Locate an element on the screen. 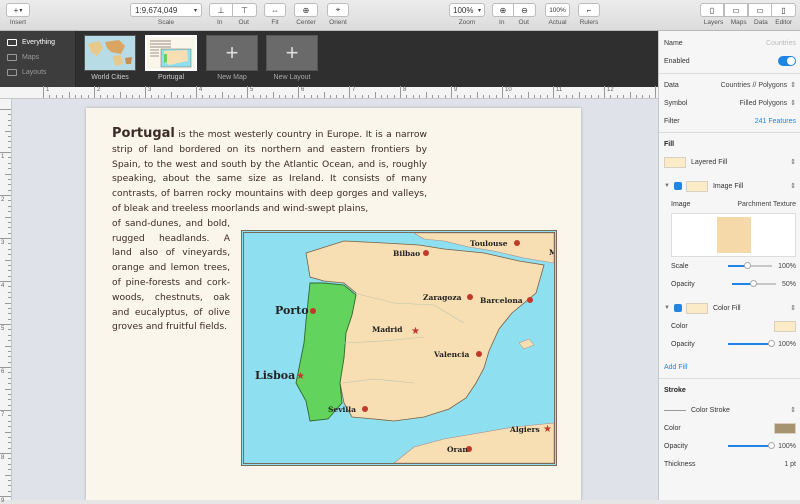  actual-size-button: 100% is located at coordinates (557, 10).